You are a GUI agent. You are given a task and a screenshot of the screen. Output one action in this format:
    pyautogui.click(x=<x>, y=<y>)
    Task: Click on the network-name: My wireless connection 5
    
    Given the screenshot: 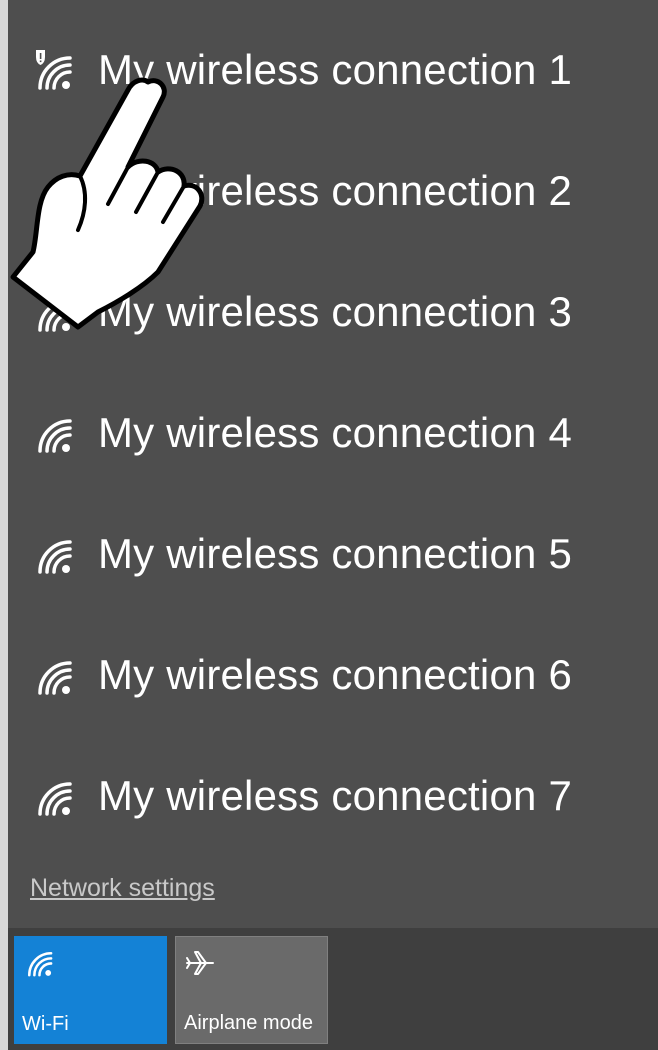 What is the action you would take?
    pyautogui.click(x=335, y=553)
    